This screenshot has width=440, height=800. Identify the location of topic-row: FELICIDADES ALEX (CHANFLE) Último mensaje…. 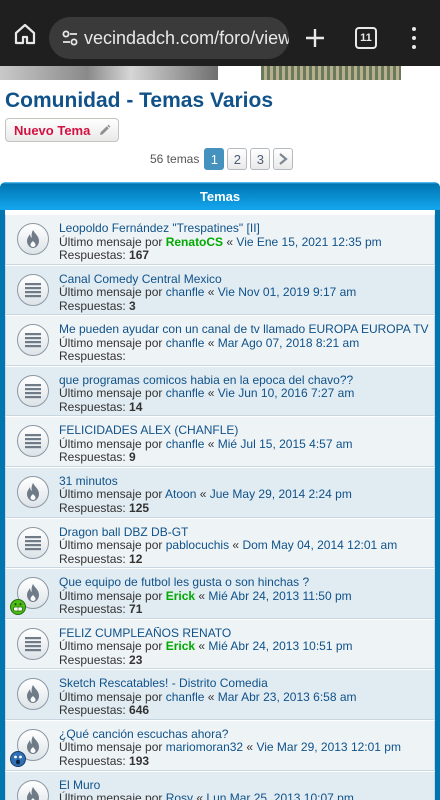
(220, 441).